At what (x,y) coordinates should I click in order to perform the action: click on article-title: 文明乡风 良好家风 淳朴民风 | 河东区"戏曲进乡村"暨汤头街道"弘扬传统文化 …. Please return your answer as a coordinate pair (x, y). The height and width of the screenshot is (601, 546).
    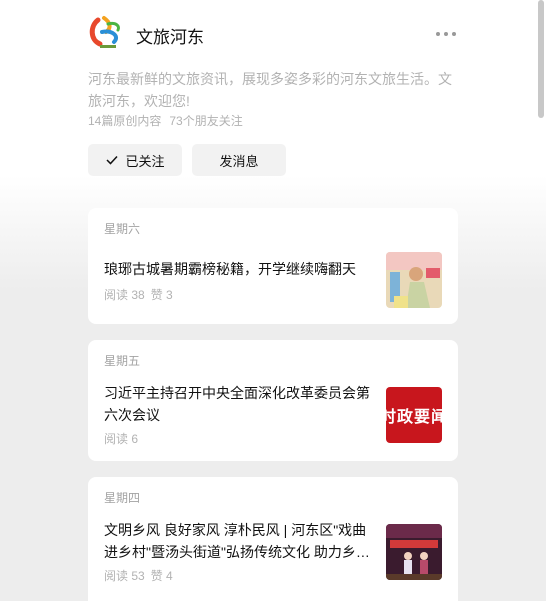
    Looking at the image, I should click on (239, 541).